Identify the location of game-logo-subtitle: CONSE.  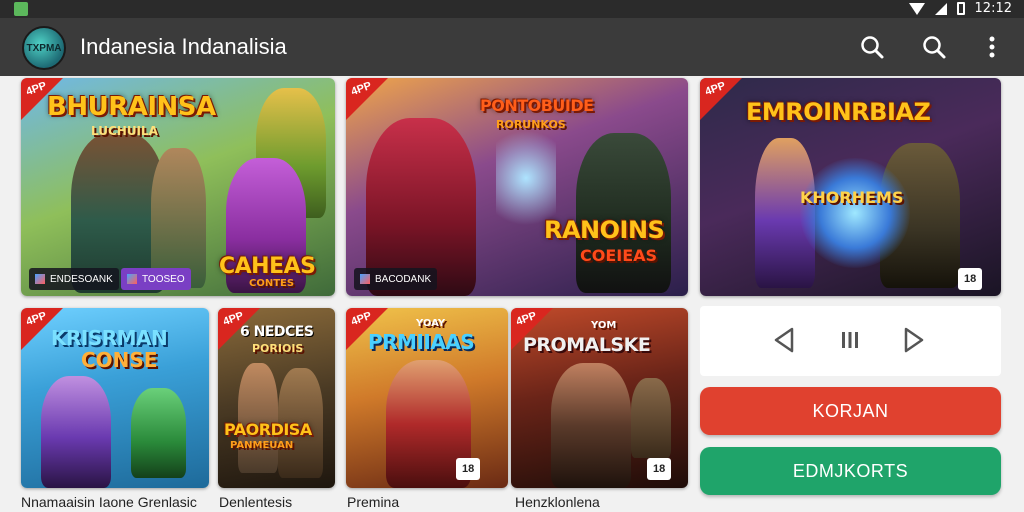
(119, 360).